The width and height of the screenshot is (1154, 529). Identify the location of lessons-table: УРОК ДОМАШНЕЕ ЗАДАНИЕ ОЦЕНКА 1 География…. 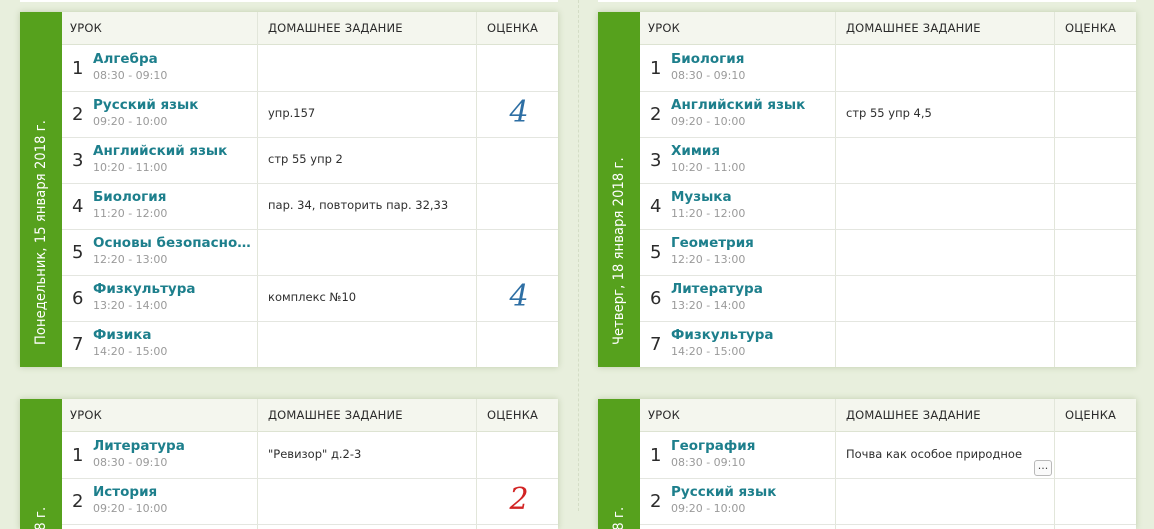
(888, 464).